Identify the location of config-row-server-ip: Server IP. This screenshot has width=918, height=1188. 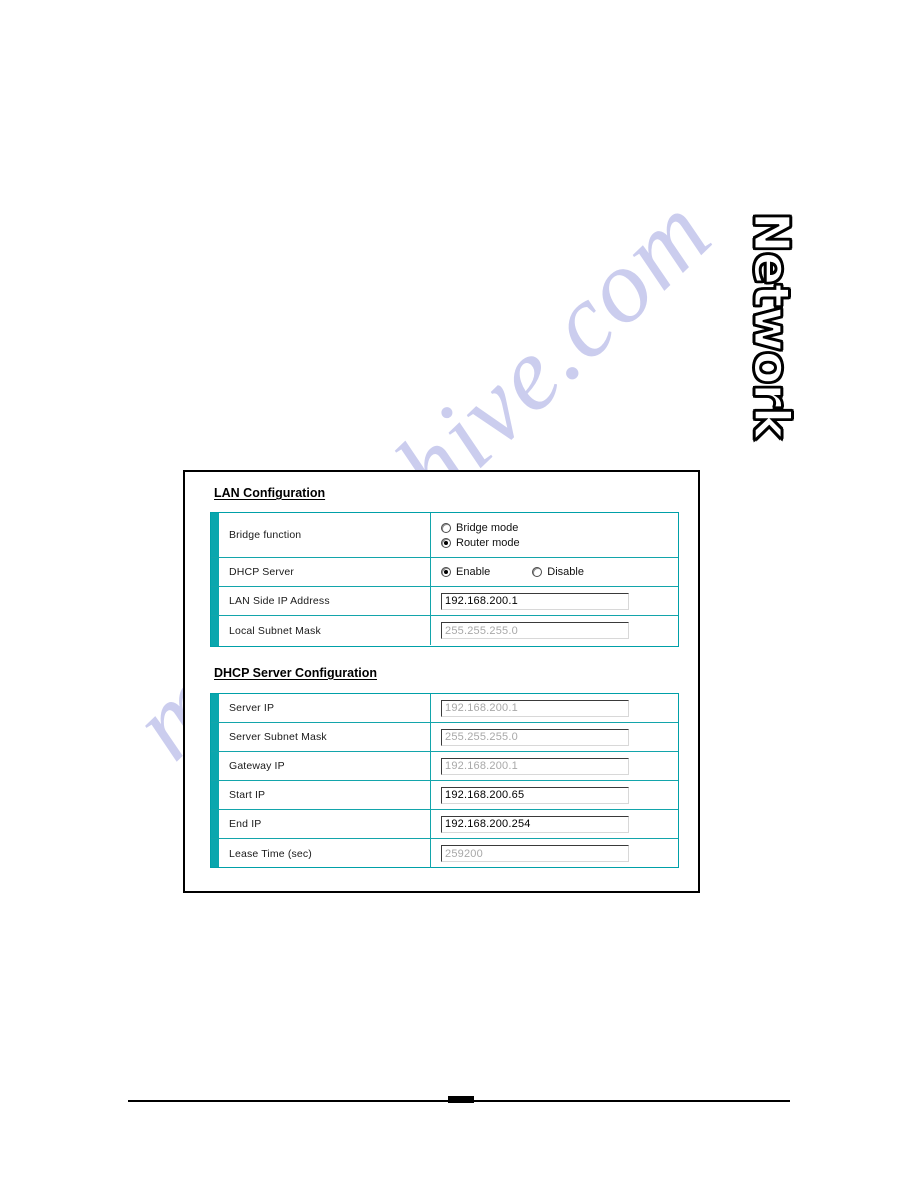
(444, 708).